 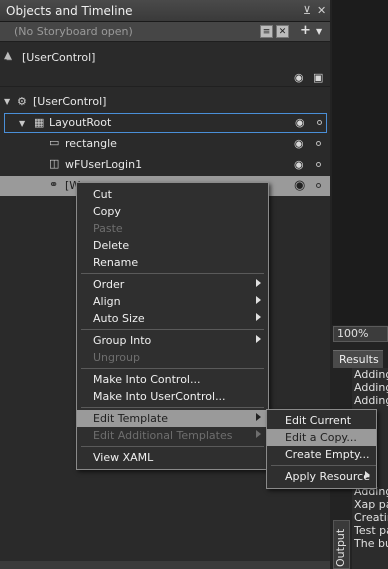 What do you see at coordinates (165, 144) in the screenshot?
I see `tree-node-rectangle: ▭ rectangle ◉` at bounding box center [165, 144].